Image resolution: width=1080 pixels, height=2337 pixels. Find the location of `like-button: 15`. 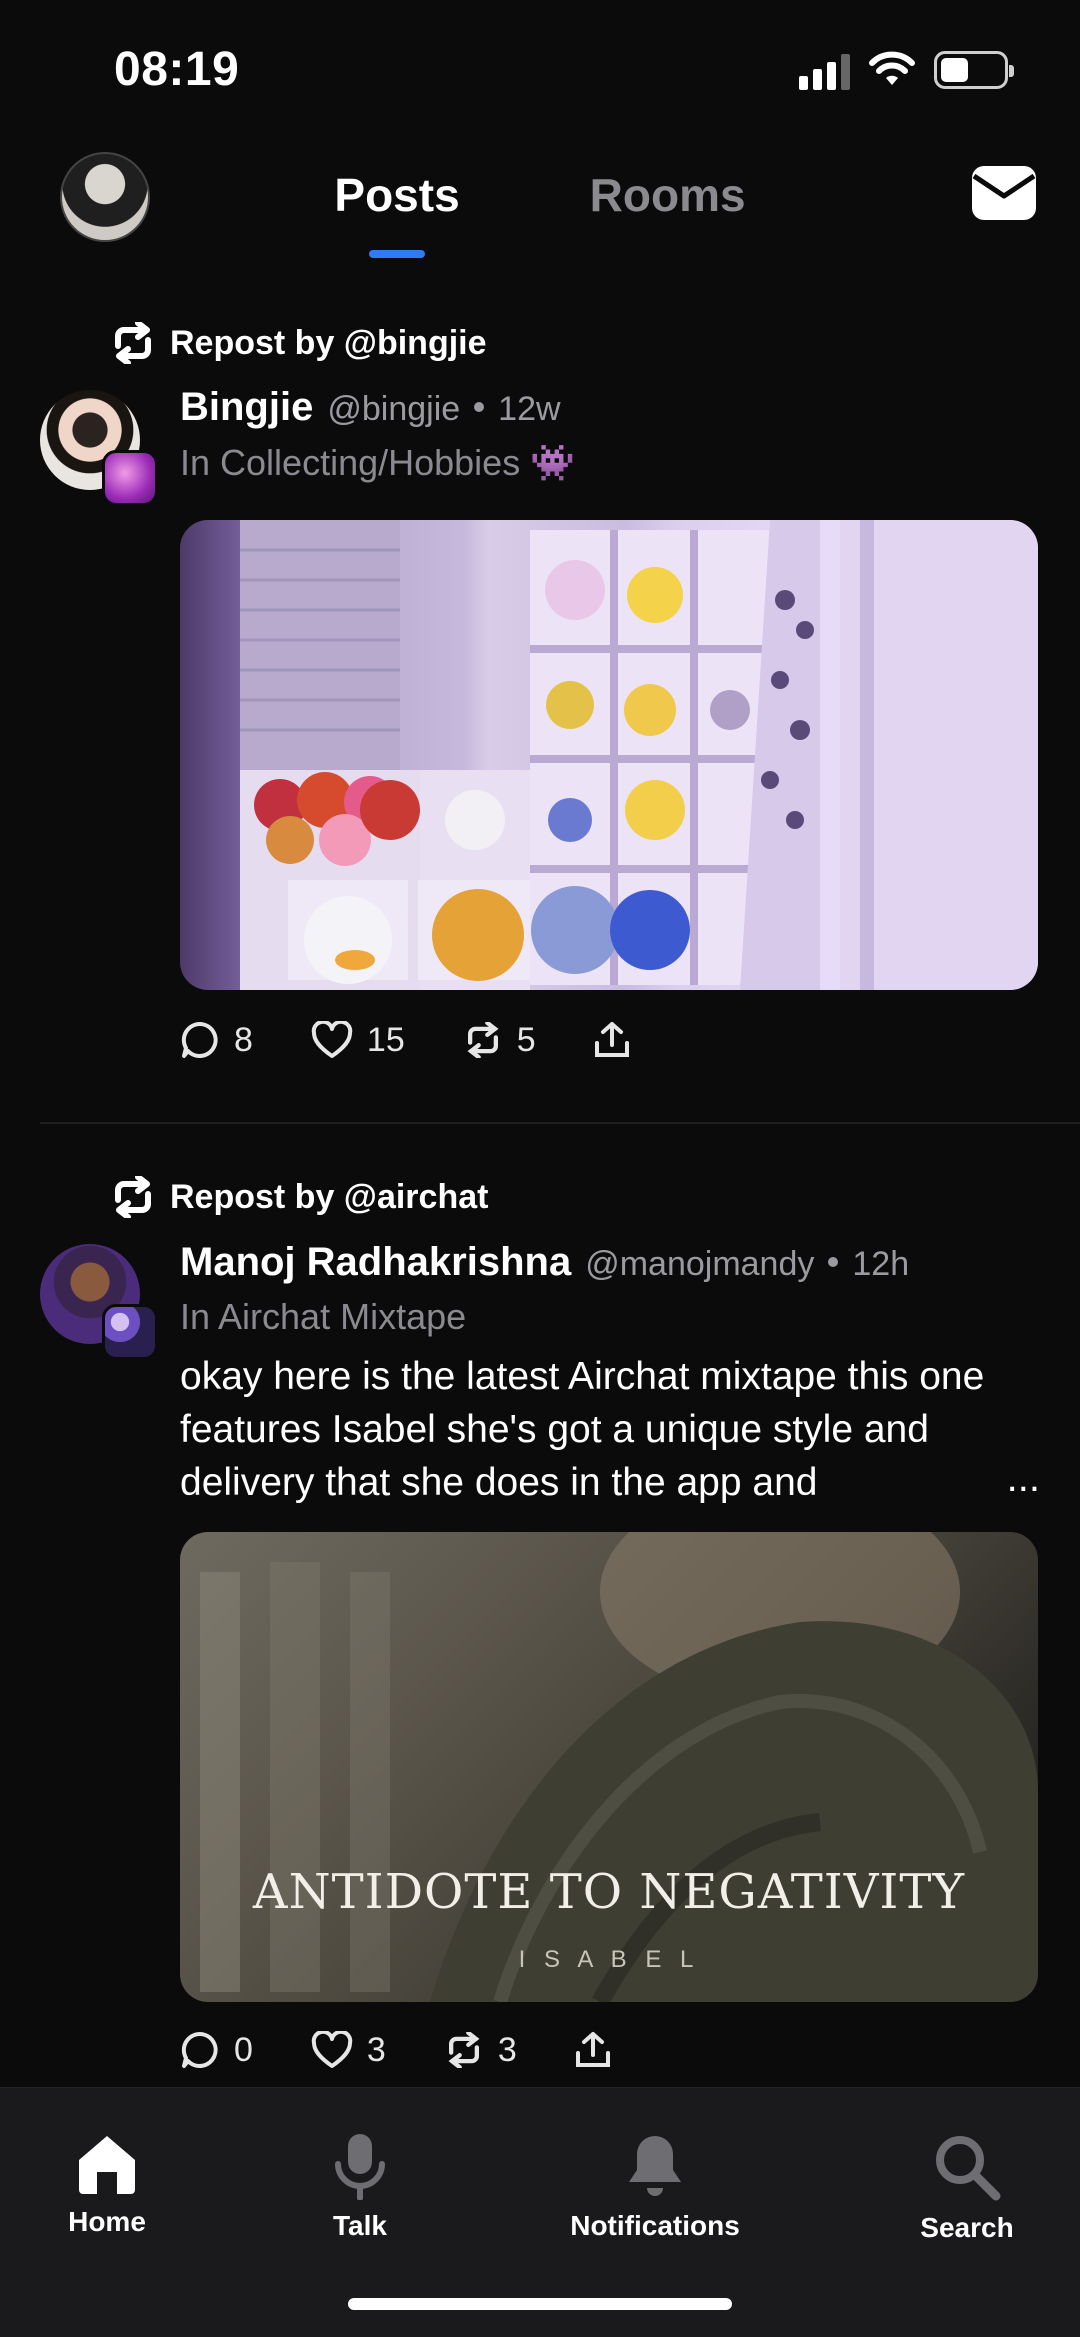

like-button: 15 is located at coordinates (358, 1040).